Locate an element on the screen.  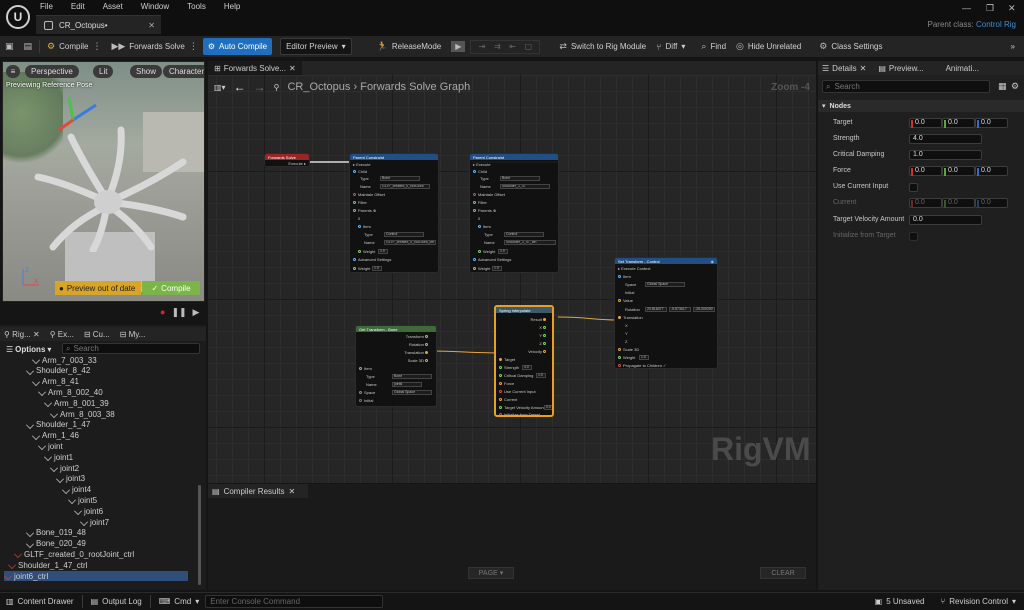
record-icon: ● is located at coordinates (162, 312).